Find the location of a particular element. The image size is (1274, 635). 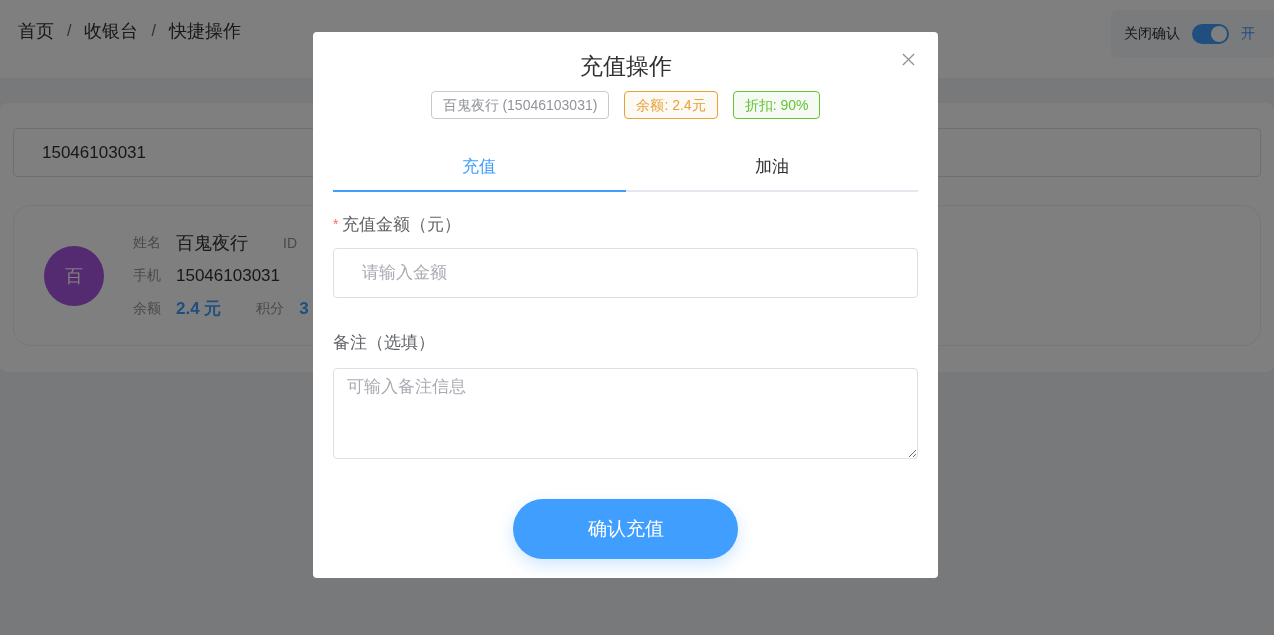

required-mark: * is located at coordinates (336, 224).